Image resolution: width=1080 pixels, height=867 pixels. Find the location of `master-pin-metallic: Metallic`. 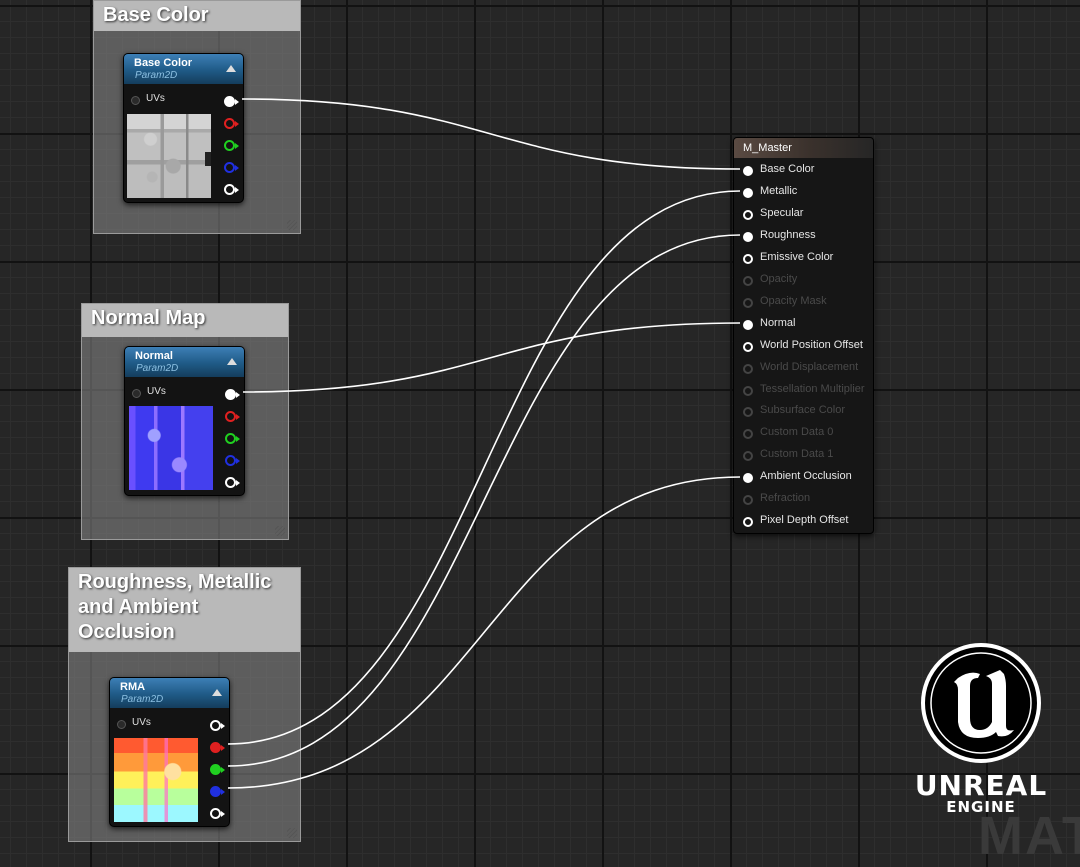

master-pin-metallic: Metallic is located at coordinates (803, 192).